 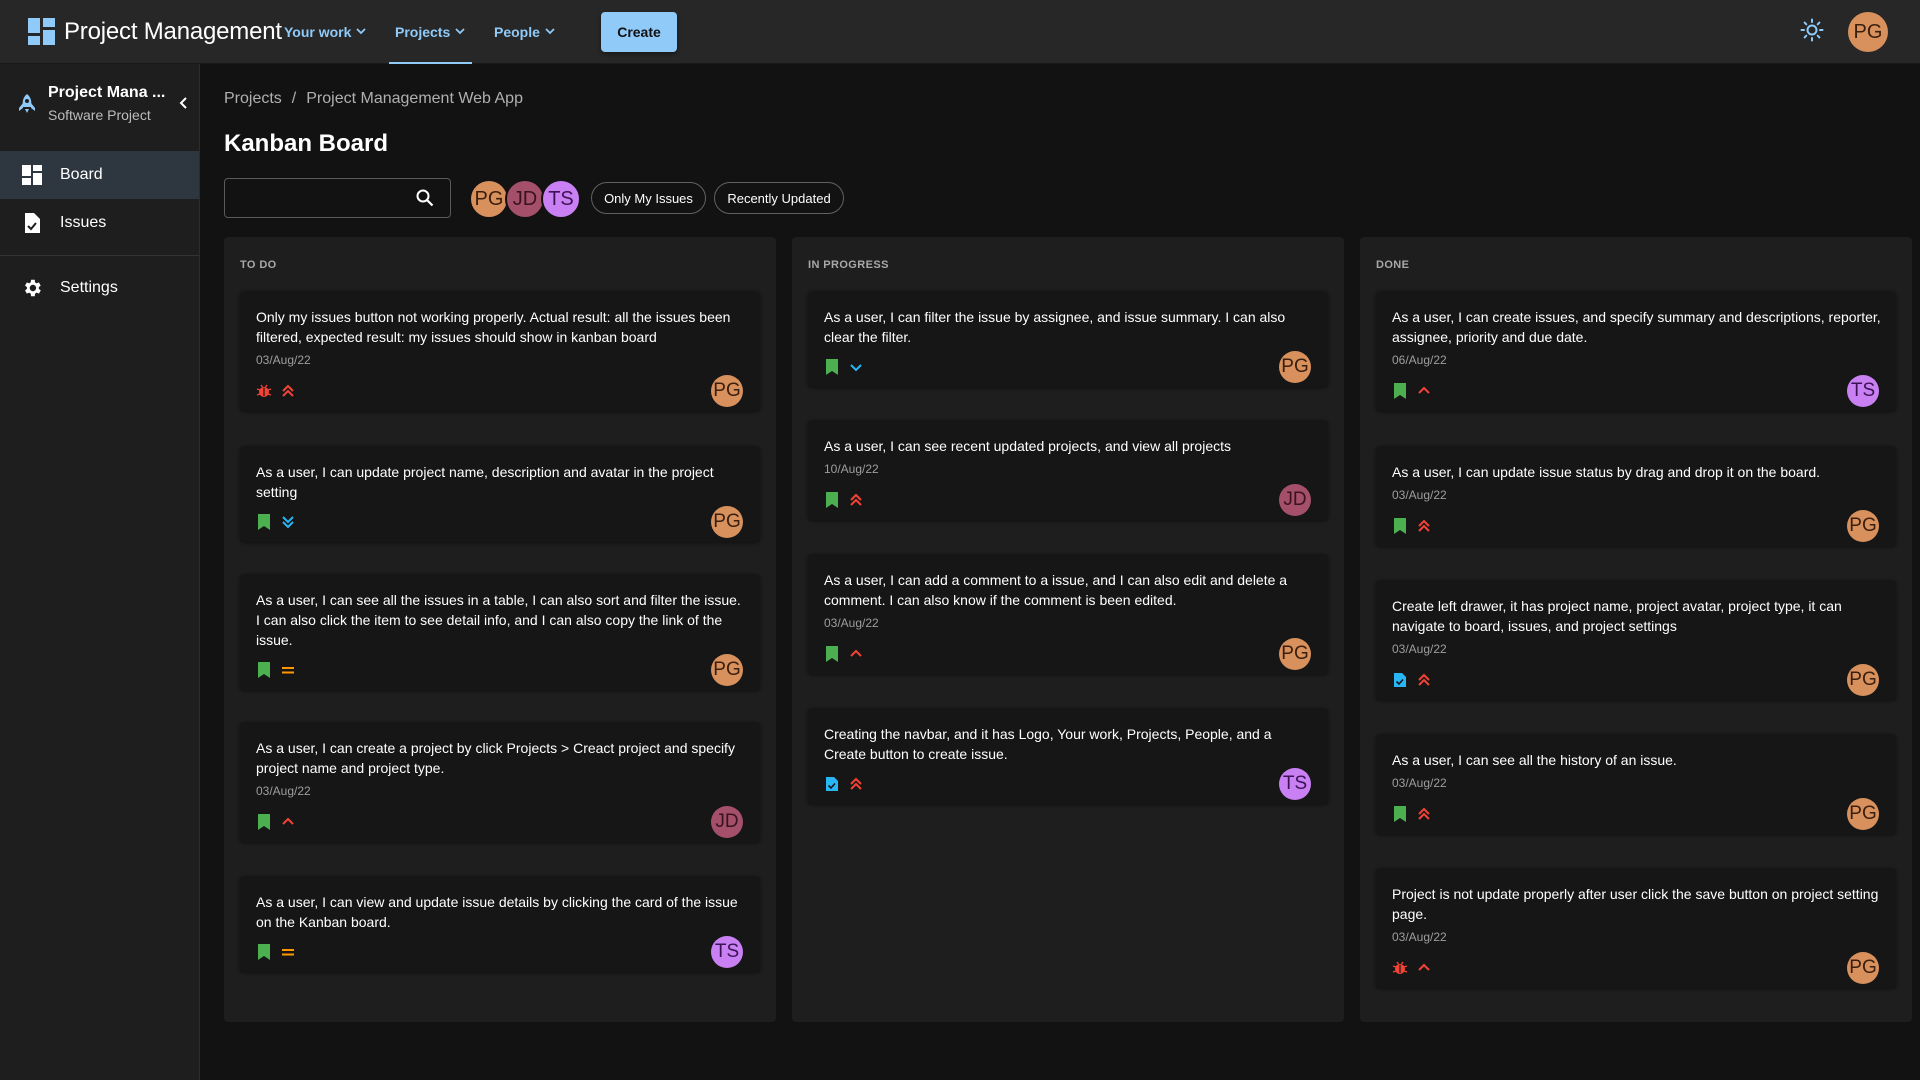 What do you see at coordinates (99, 115) in the screenshot?
I see `project-type: Software Project` at bounding box center [99, 115].